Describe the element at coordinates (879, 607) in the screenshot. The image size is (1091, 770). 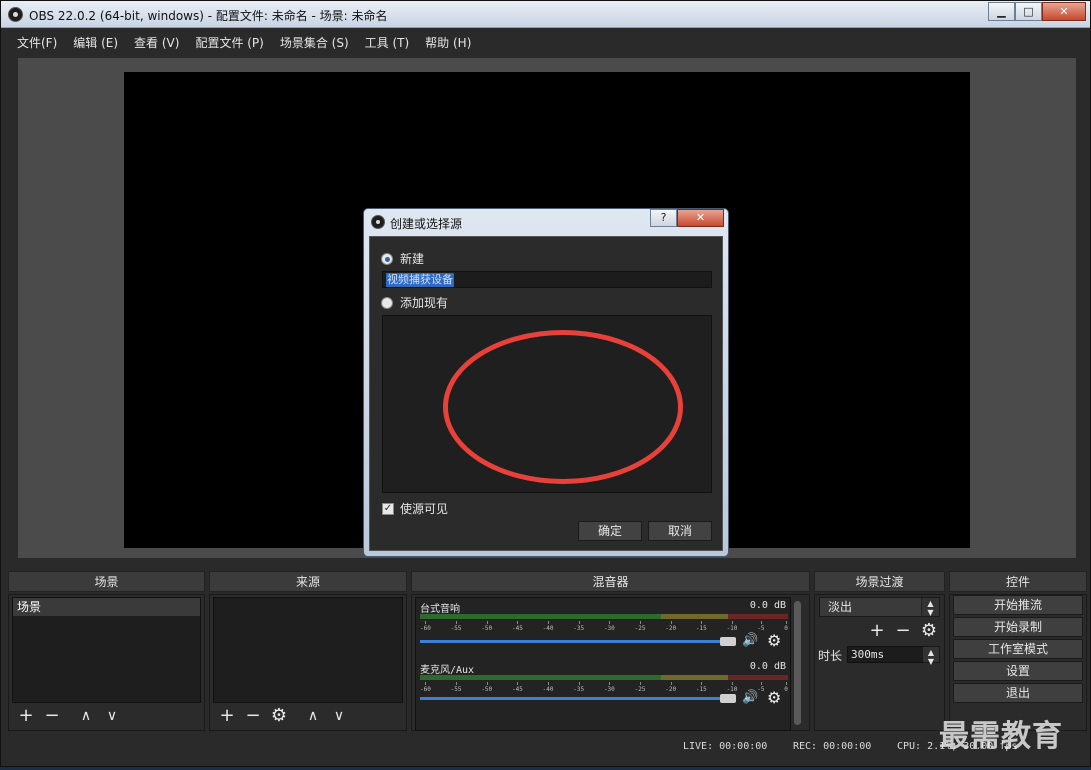
I see `transition-select: 淡出 ▲ ▼` at that location.